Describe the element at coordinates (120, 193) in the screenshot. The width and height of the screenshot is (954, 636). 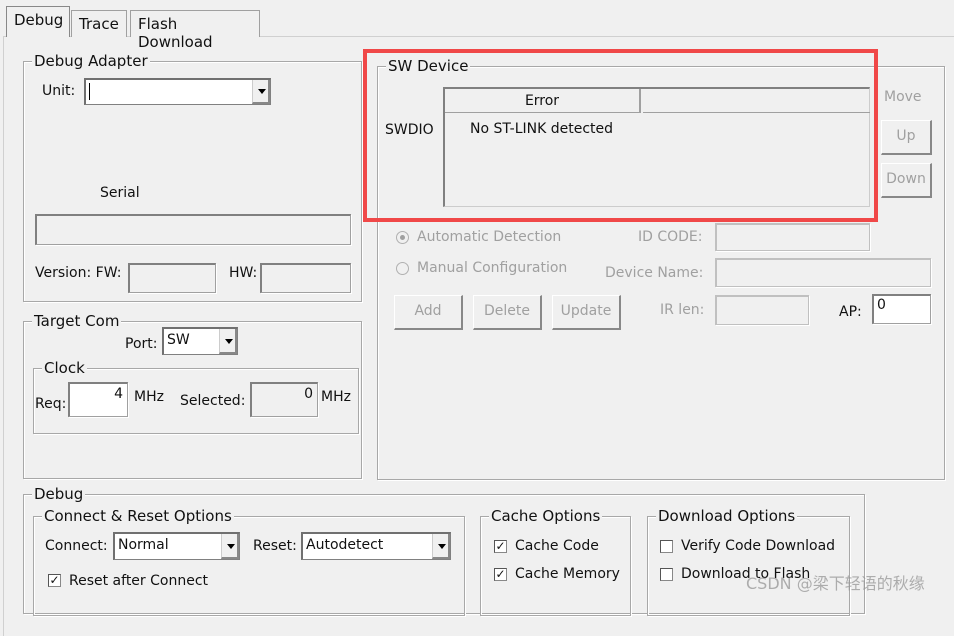
I see `serial-label: Serial` at that location.